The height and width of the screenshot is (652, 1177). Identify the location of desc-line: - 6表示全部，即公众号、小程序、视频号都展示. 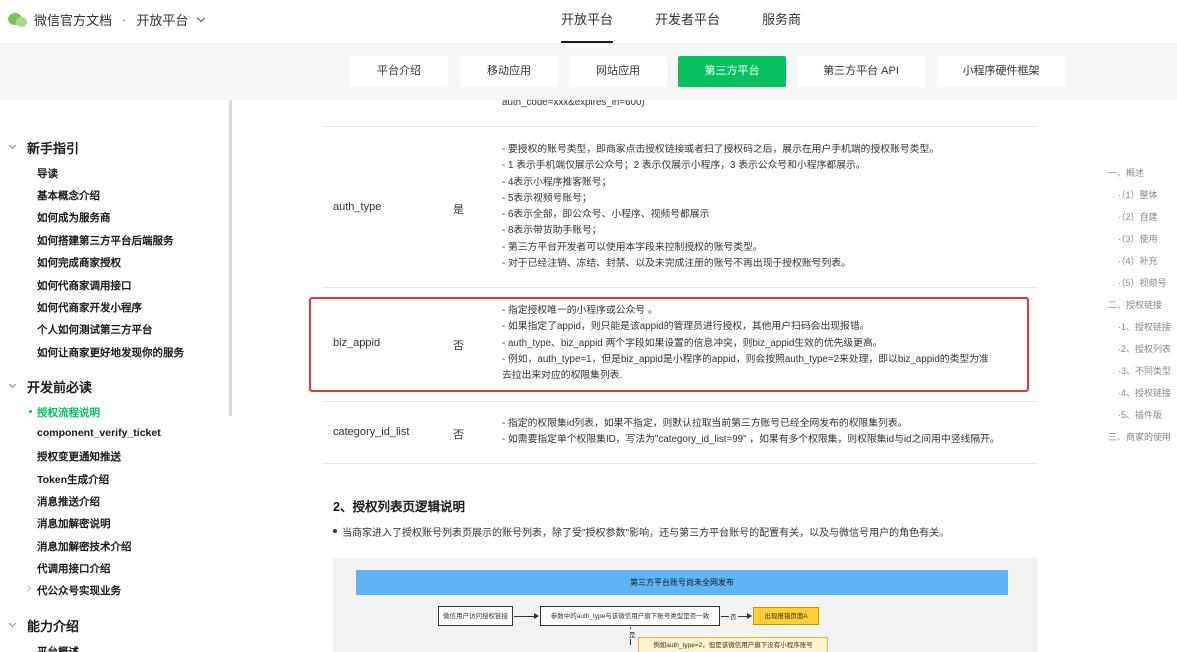
(606, 215).